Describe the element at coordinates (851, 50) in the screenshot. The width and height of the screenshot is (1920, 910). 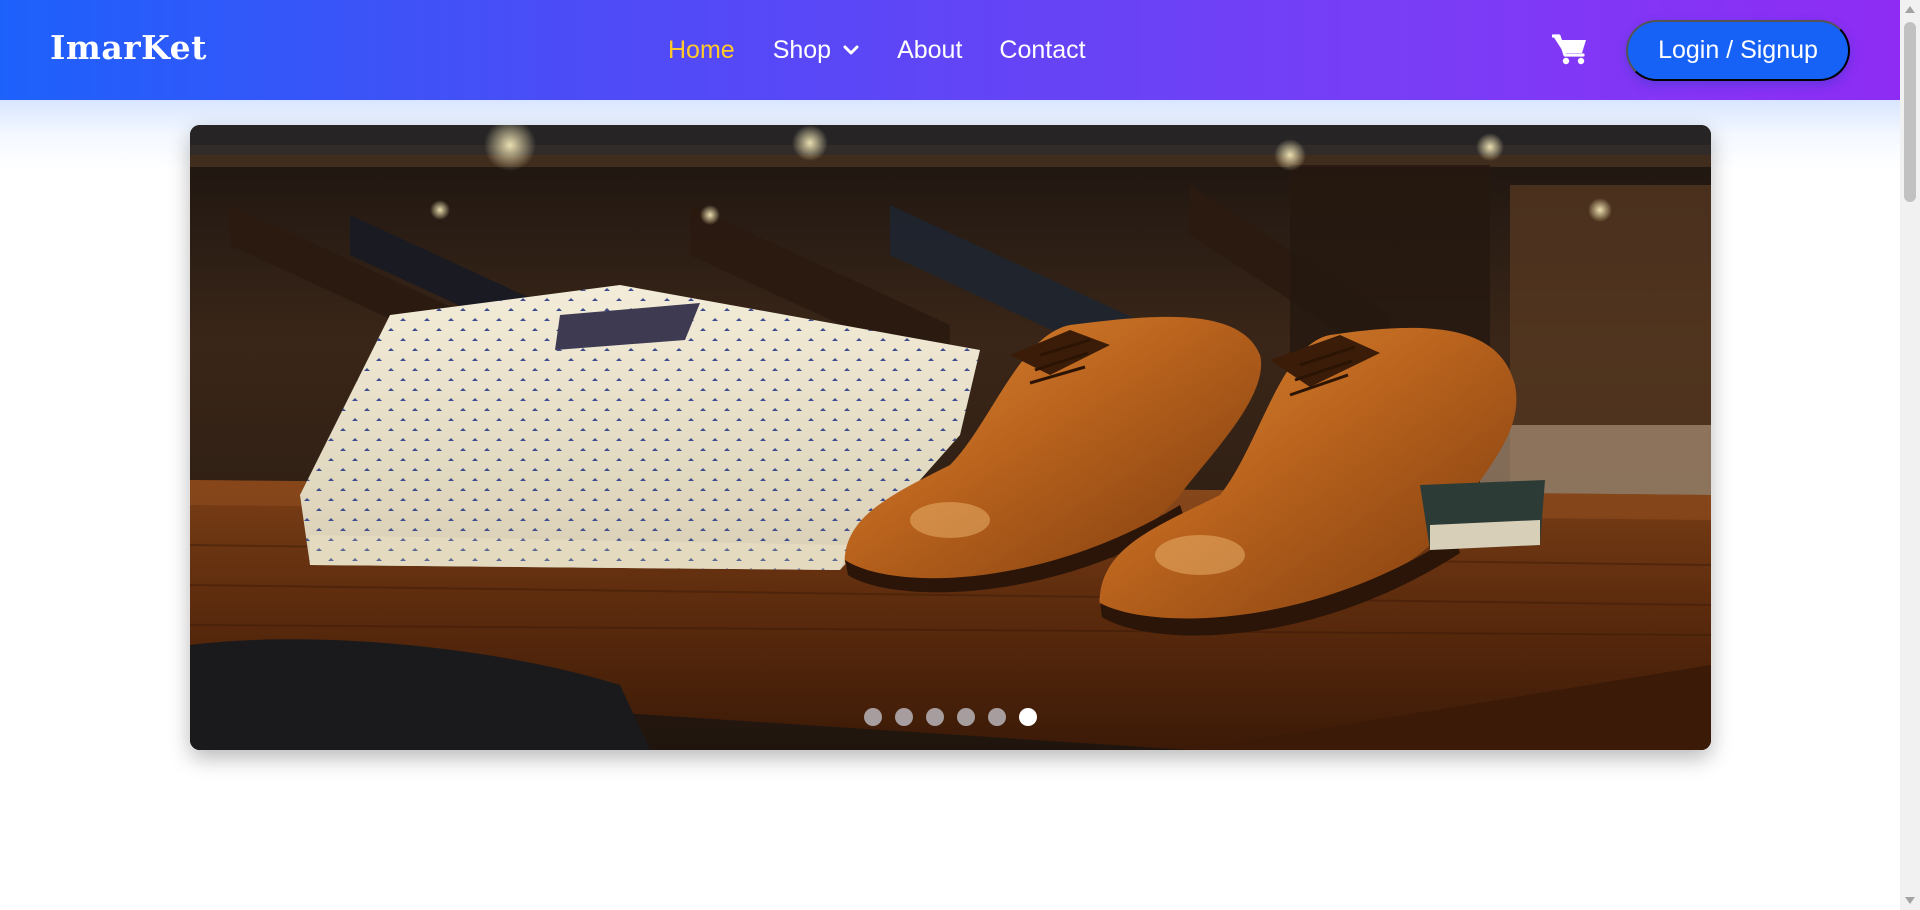
I see `chevron-down-icon` at that location.